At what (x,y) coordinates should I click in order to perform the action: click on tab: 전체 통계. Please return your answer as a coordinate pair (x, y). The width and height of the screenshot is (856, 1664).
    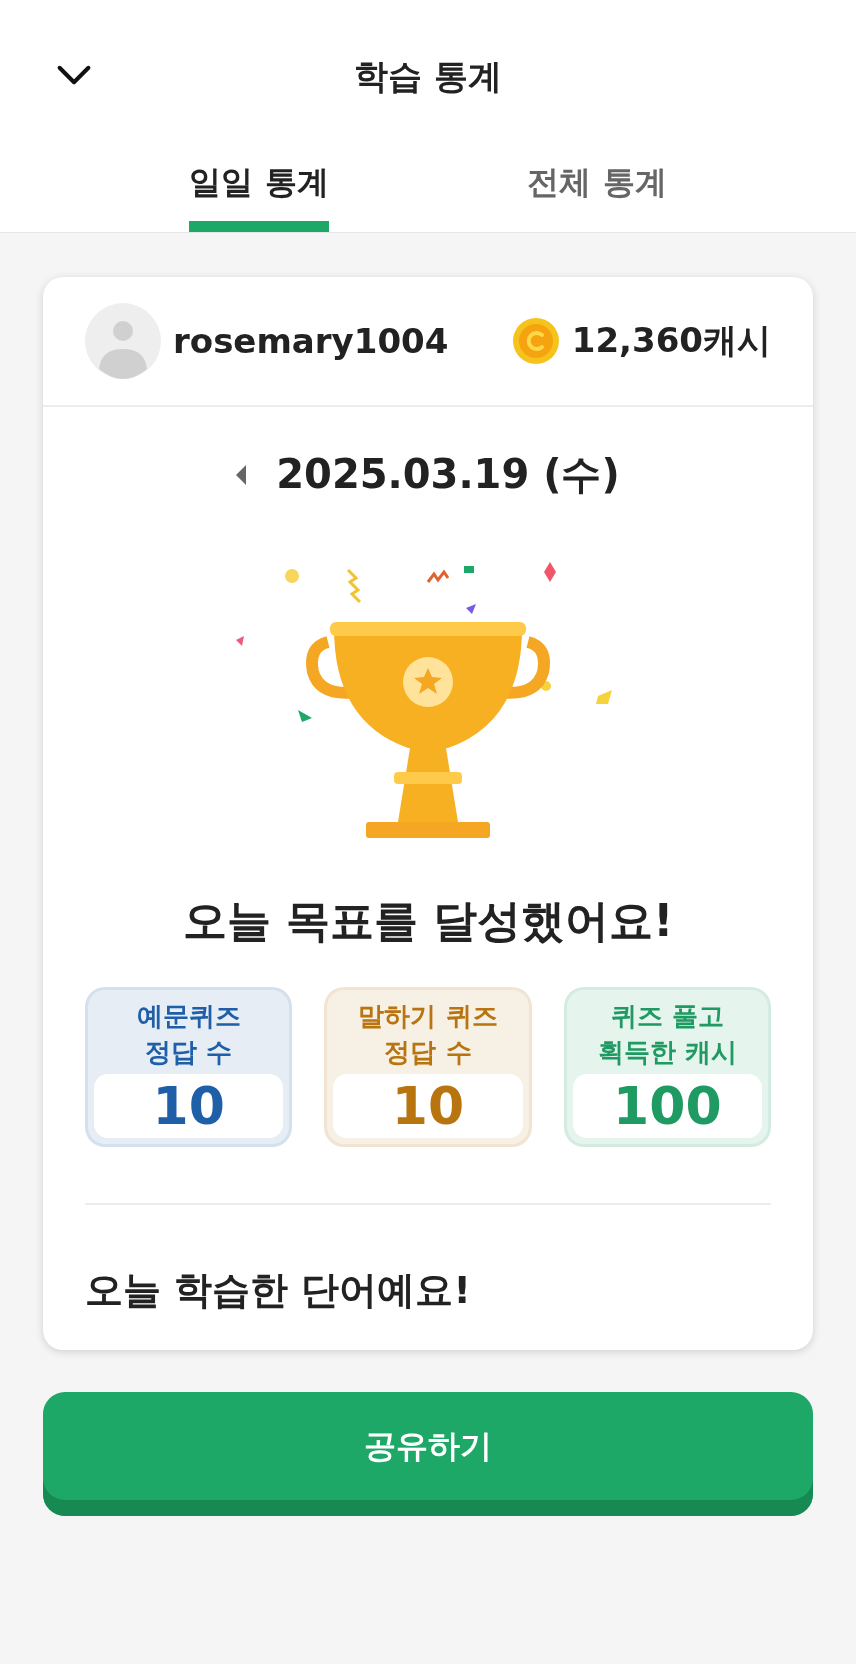
    Looking at the image, I should click on (597, 178).